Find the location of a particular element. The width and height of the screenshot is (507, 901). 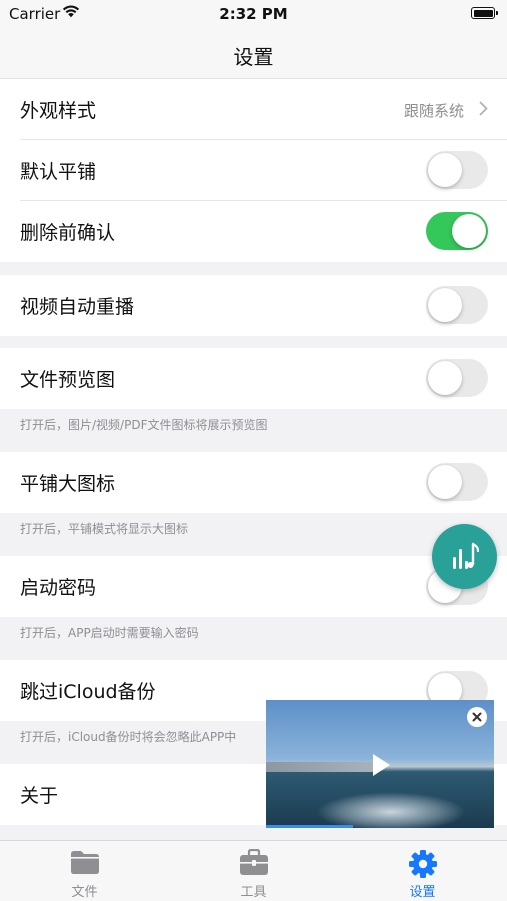

floating-audio-button is located at coordinates (464, 556).